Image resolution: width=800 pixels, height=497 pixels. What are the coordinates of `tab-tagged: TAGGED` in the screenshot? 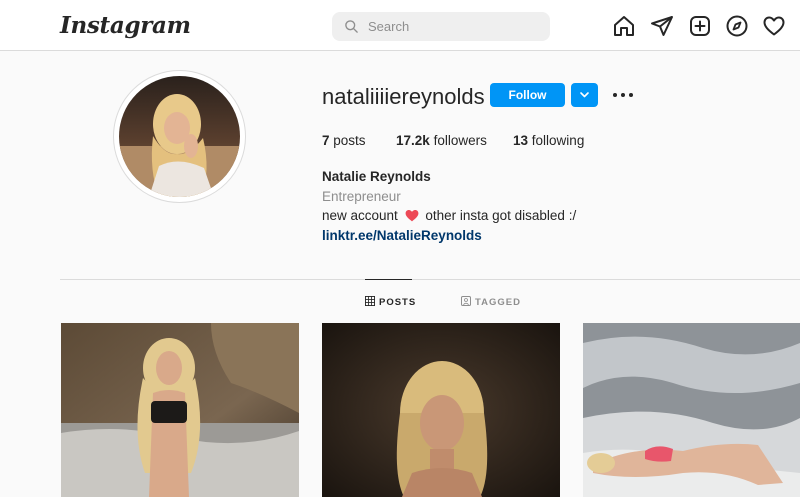 It's located at (491, 302).